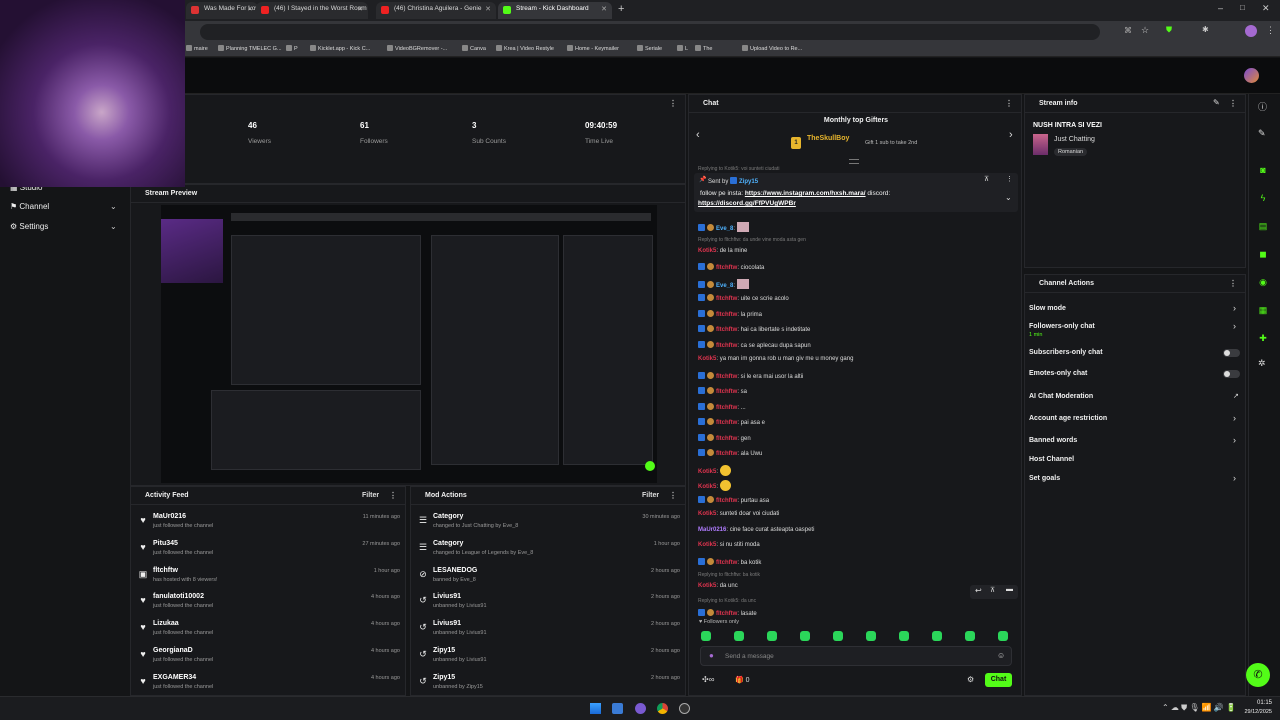 Image resolution: width=1280 pixels, height=720 pixels. What do you see at coordinates (1220, 8) in the screenshot?
I see `minimize-icon: –` at bounding box center [1220, 8].